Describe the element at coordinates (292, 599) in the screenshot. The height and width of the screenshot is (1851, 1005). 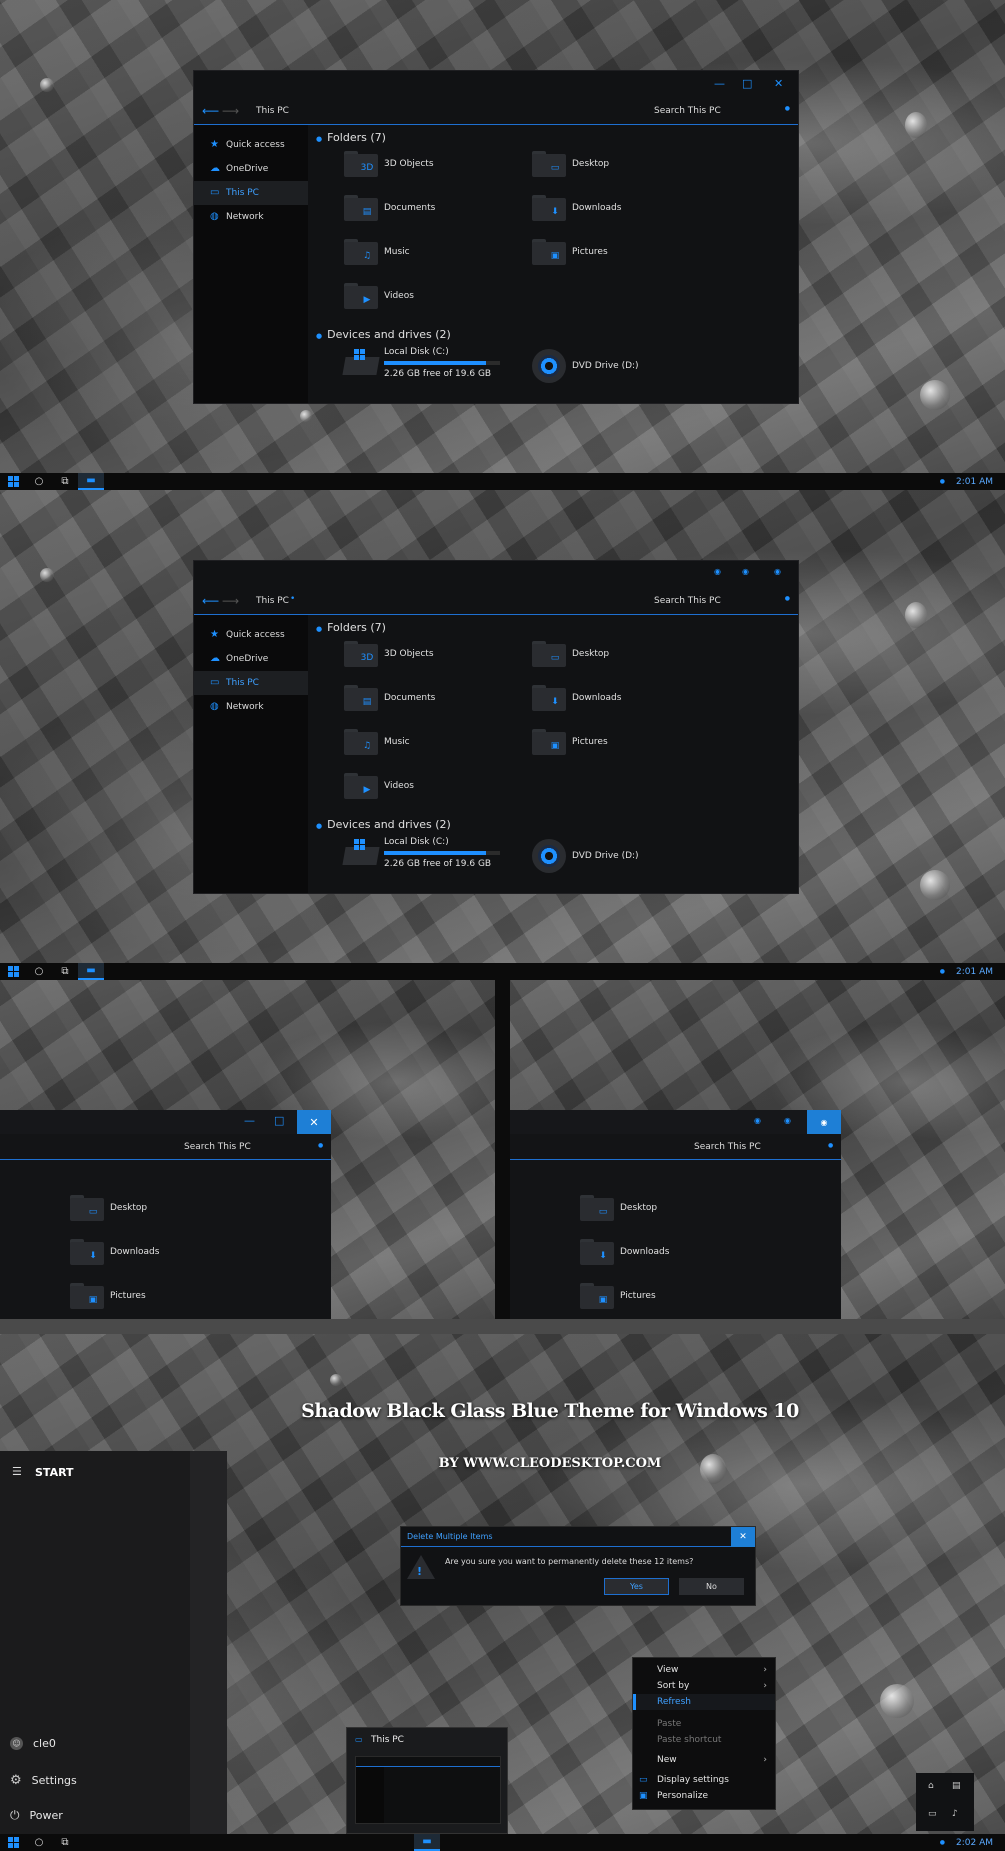
I see `dropdown-icon: •` at that location.